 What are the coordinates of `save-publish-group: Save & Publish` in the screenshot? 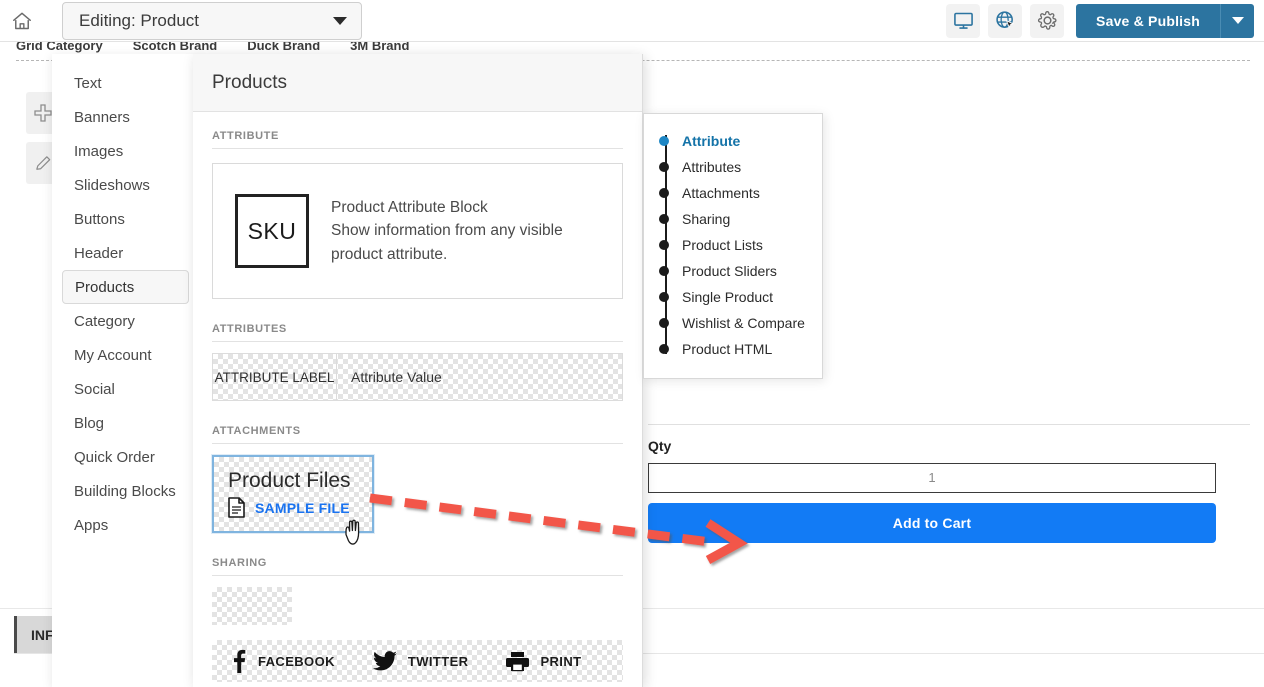 It's located at (1165, 20).